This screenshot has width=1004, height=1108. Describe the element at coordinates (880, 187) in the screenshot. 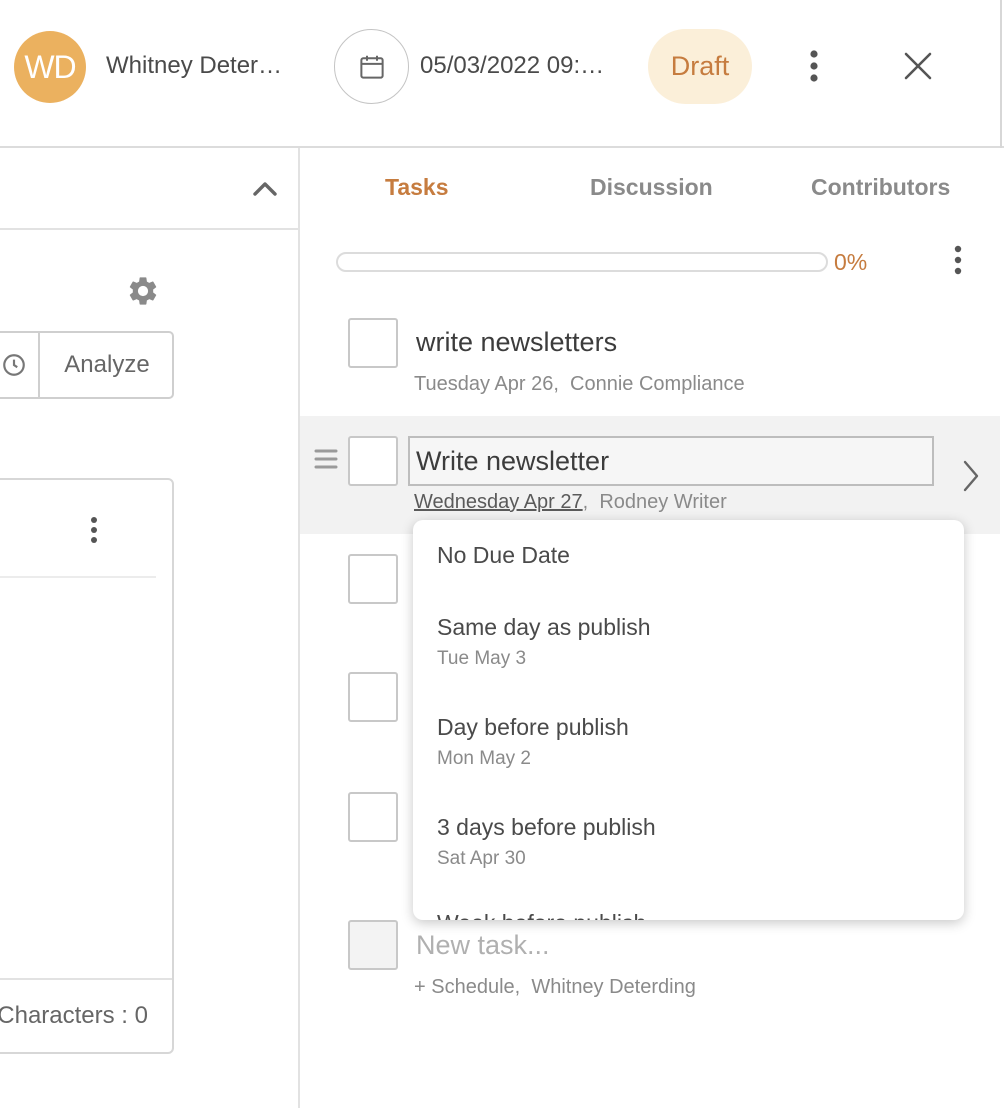

I see `tab-contributors: Contributors` at that location.